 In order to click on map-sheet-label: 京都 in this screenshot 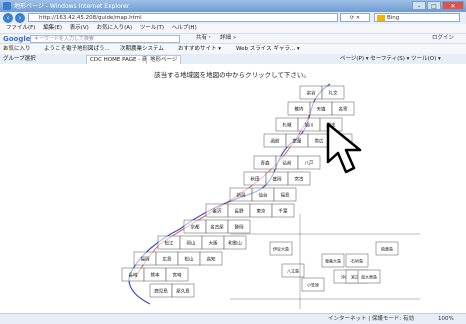, I will do `click(195, 227)`.